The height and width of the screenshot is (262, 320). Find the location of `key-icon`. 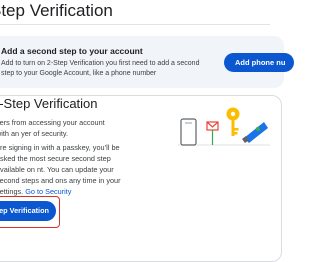

key-icon is located at coordinates (233, 121).